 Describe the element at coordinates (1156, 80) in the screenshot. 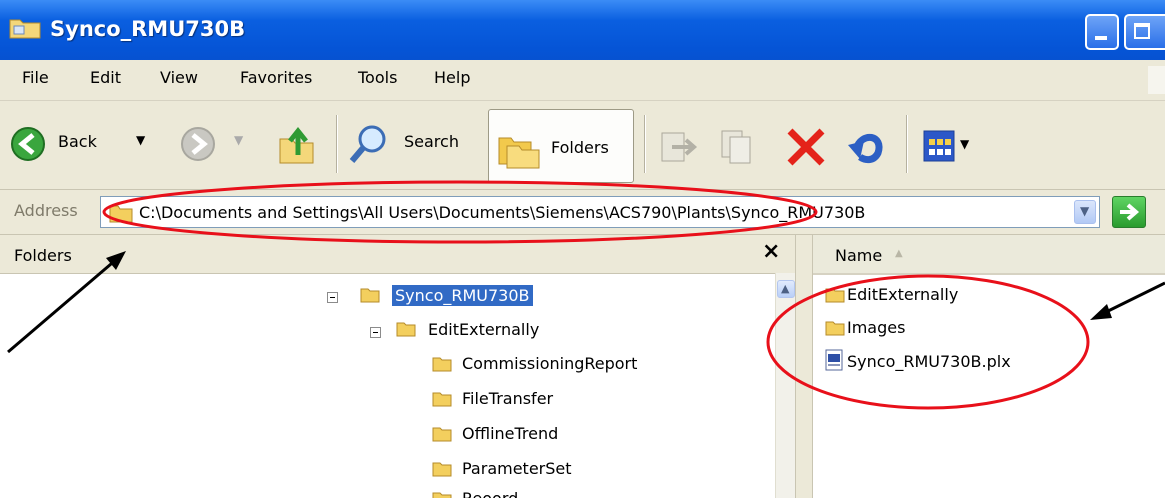

I see `menu-grip` at that location.